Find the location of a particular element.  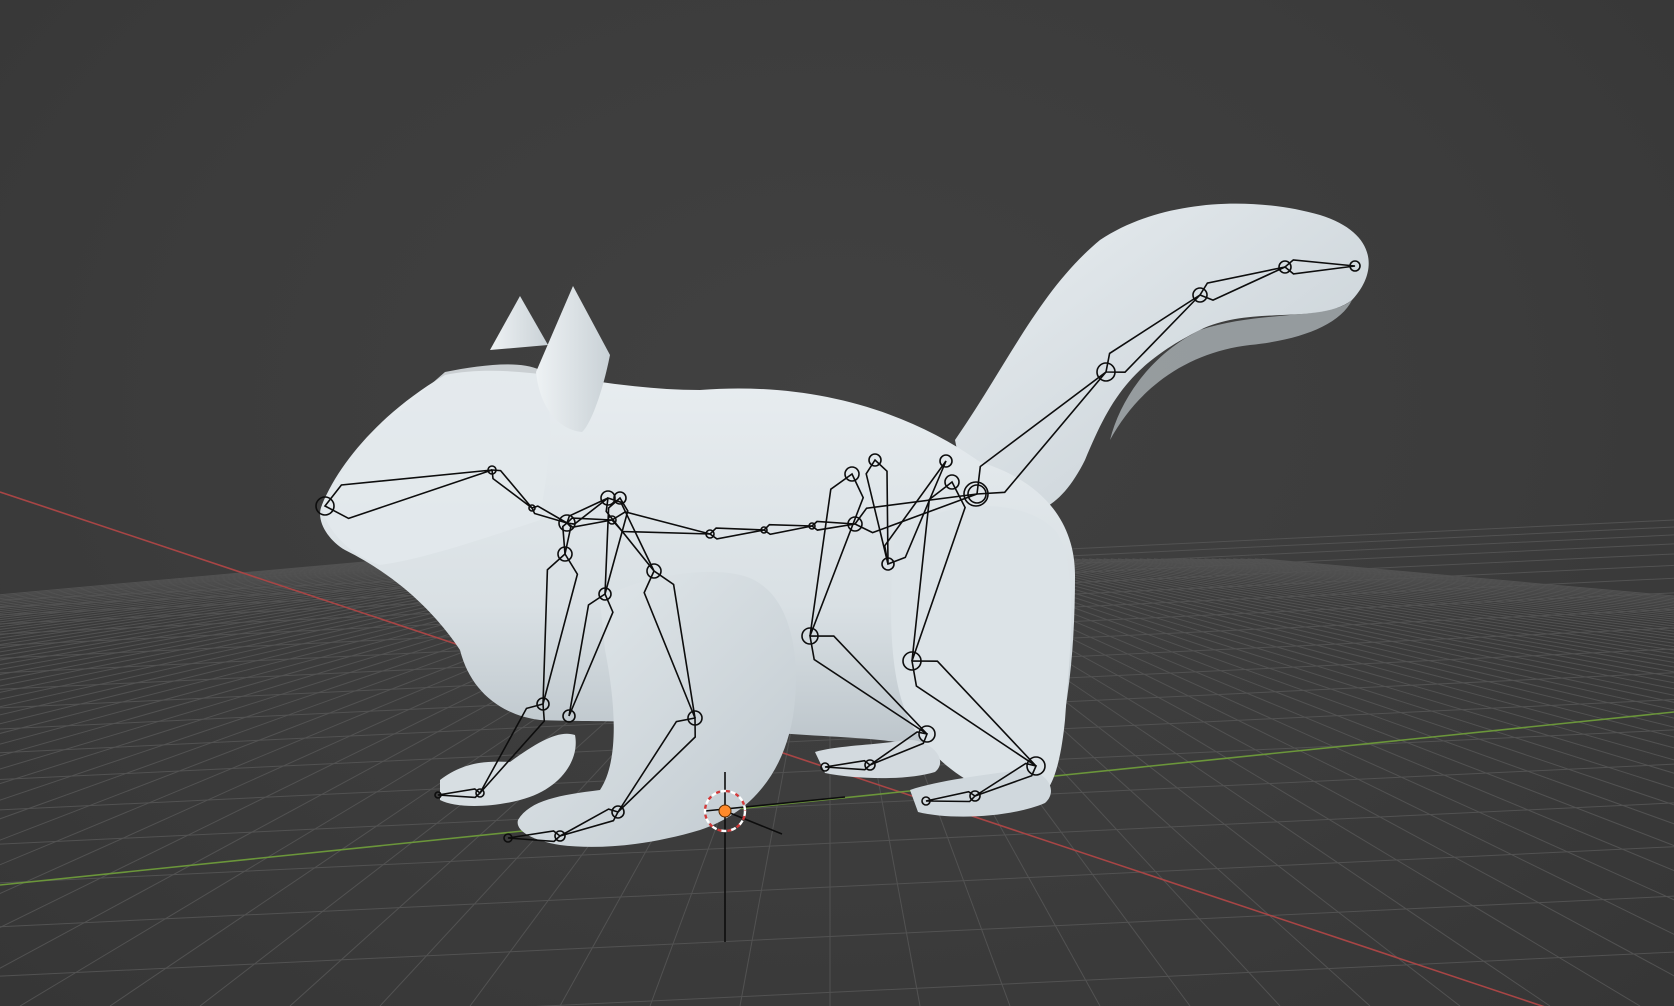

front-paw-far-mesh is located at coordinates (508, 769).